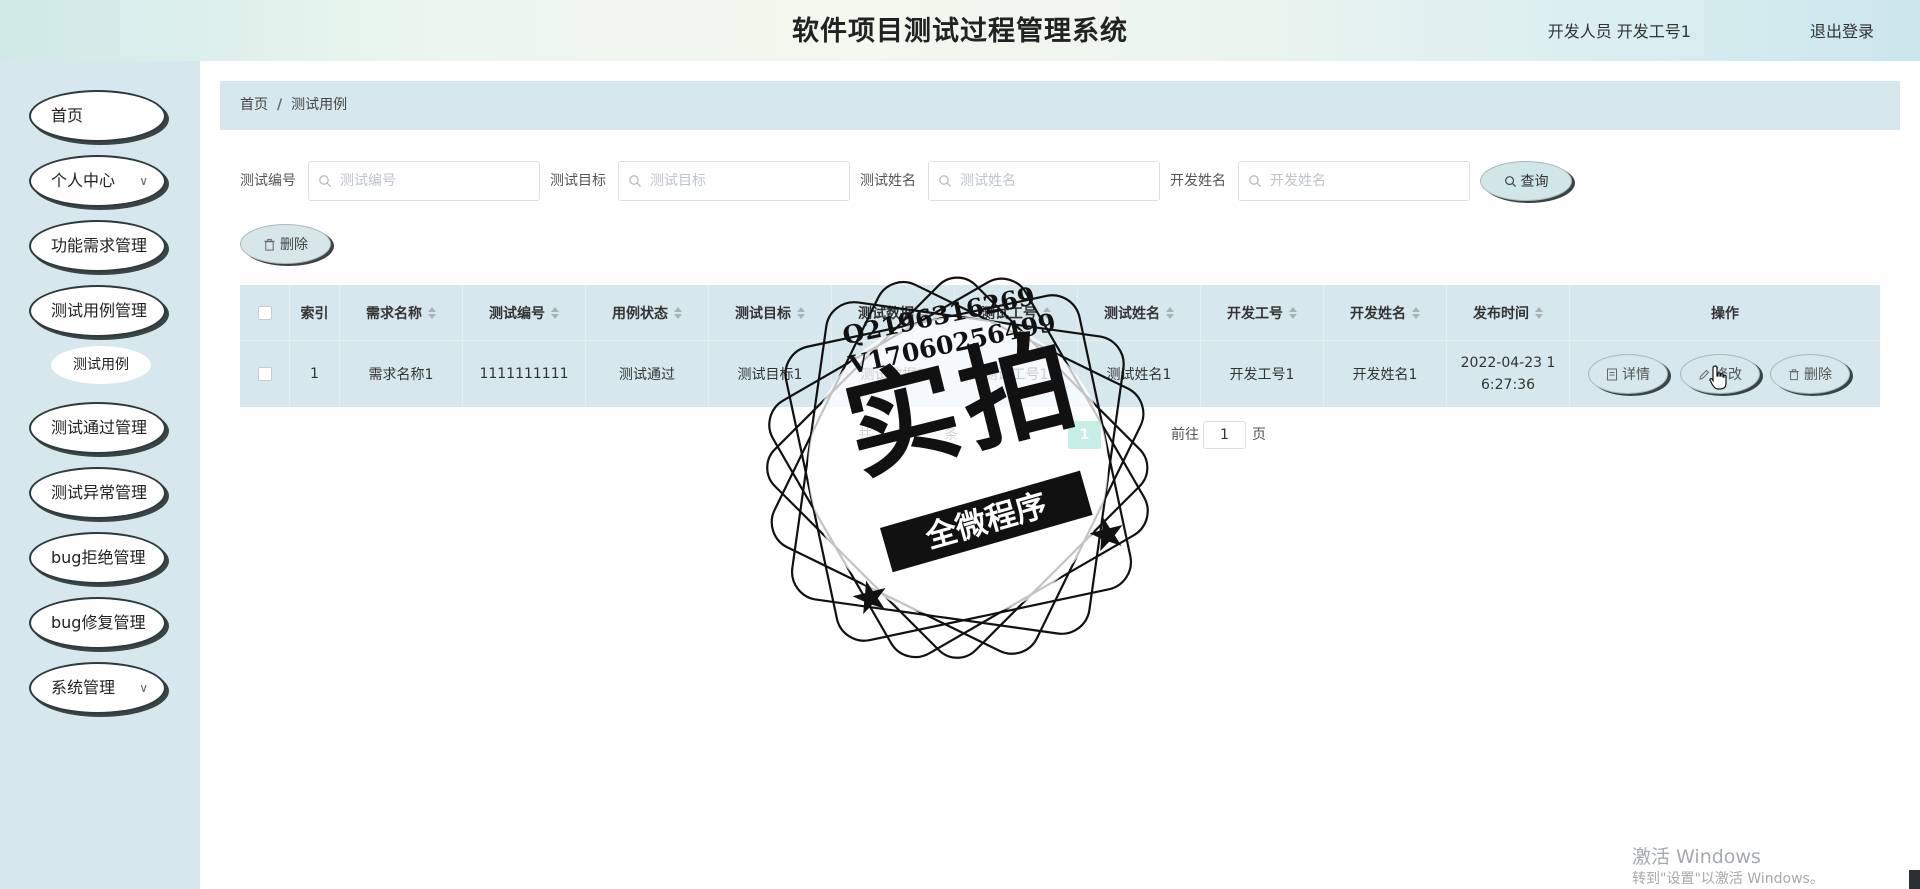 The width and height of the screenshot is (1920, 889). I want to click on breadcrumb-current: 测试用例, so click(319, 105).